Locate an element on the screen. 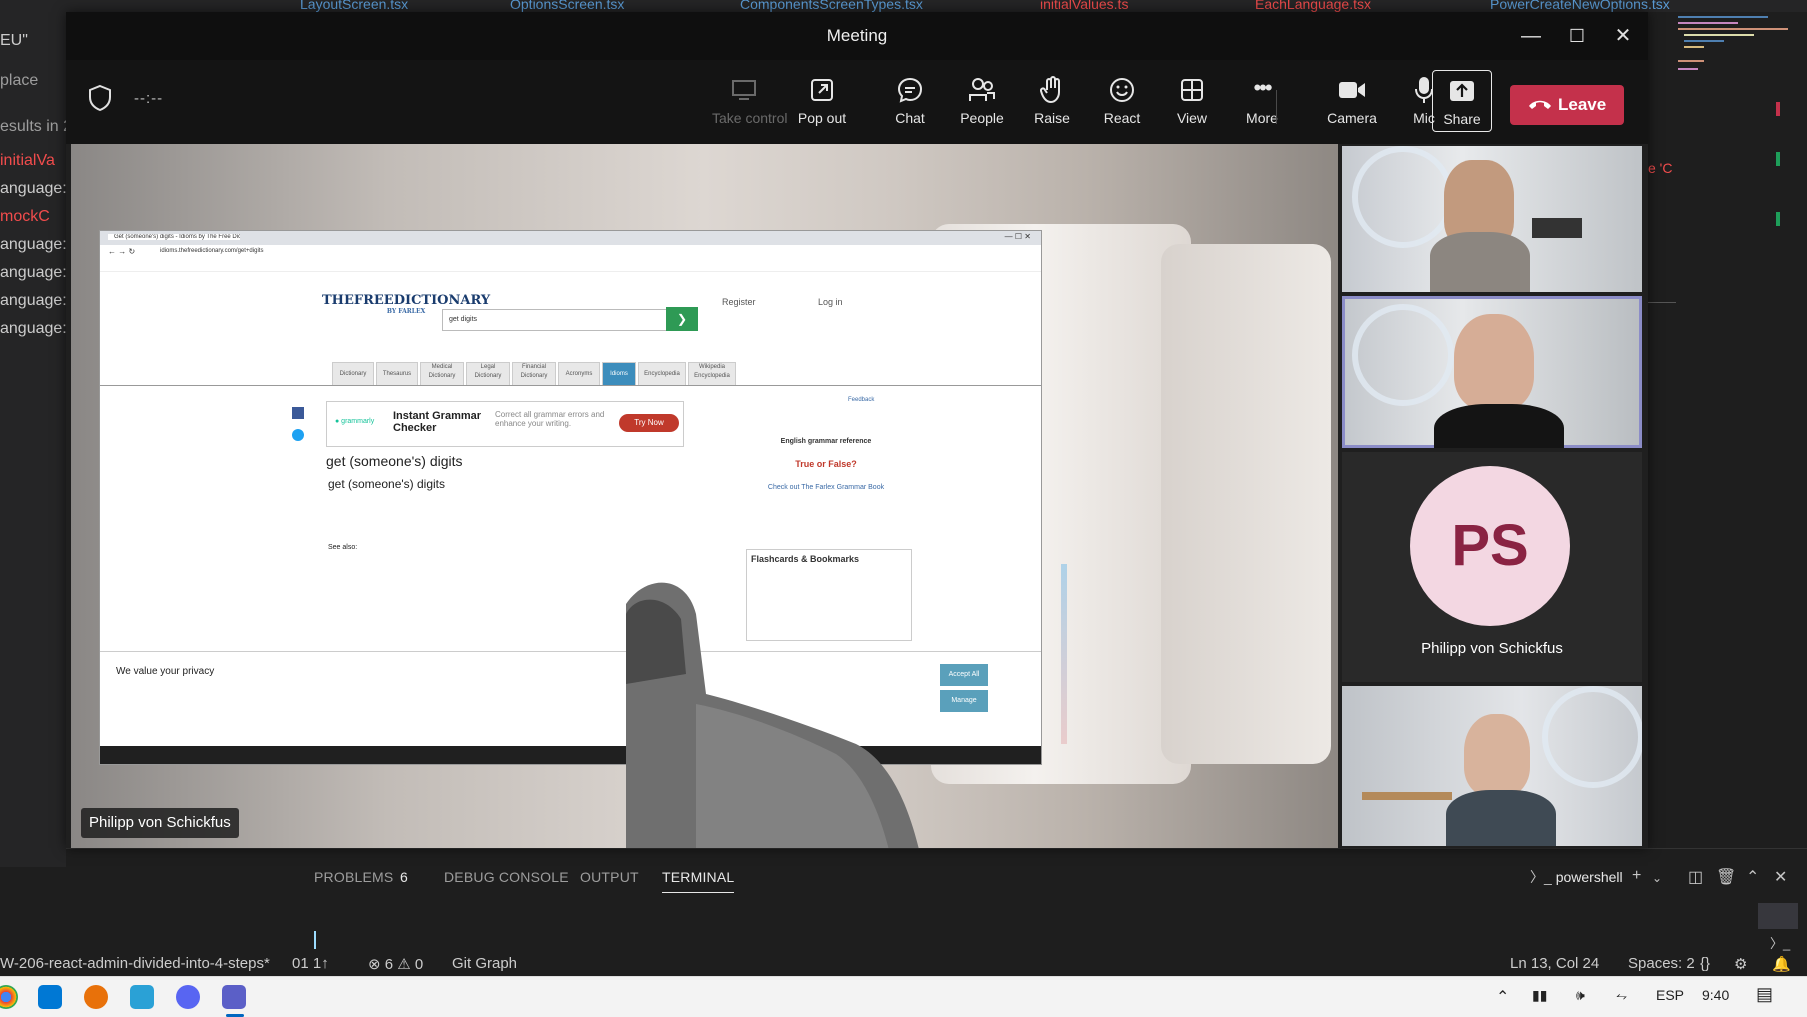  terminal-cursor is located at coordinates (315, 940).